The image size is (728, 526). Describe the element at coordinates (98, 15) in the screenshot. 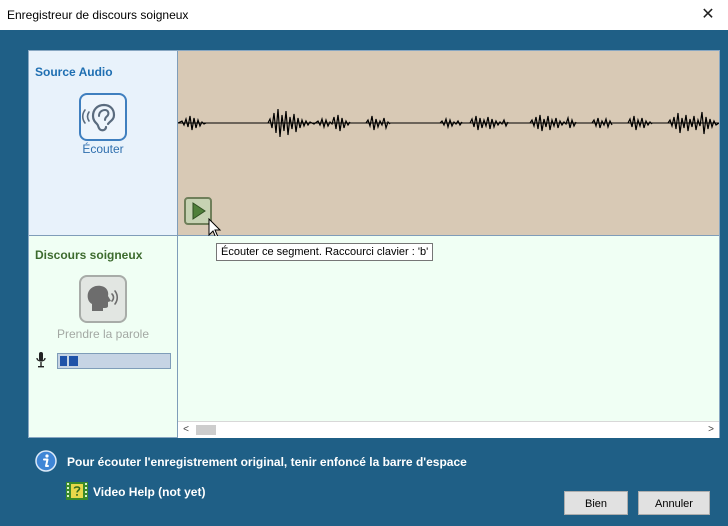

I see `window-title: Enregistreur de discours soigneux` at that location.